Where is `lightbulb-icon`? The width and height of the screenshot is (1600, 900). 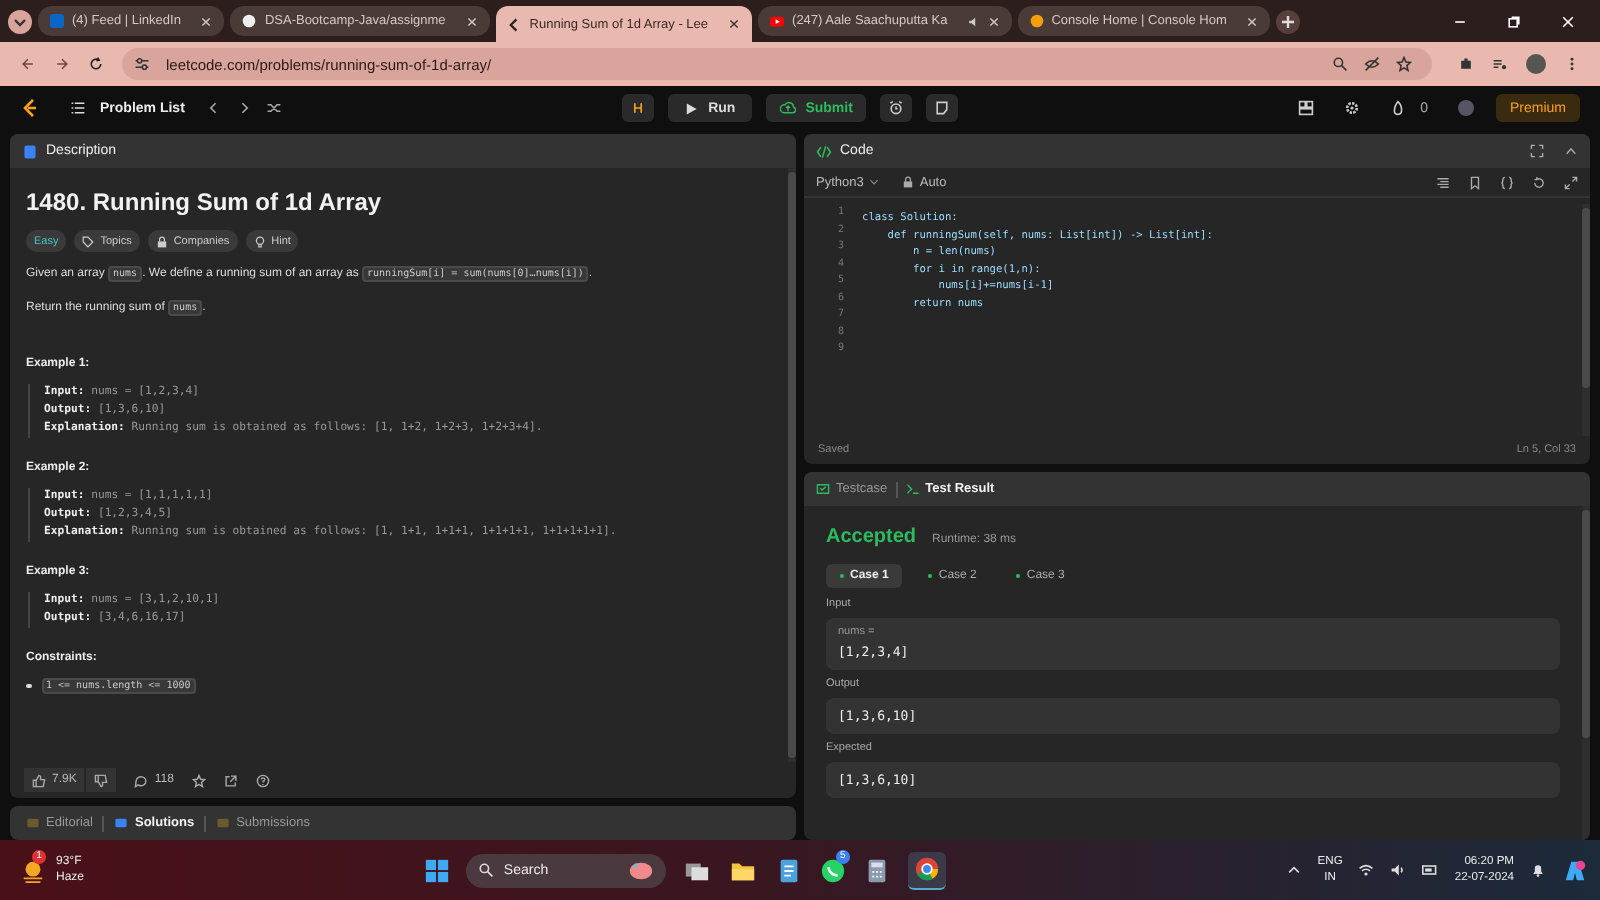 lightbulb-icon is located at coordinates (259, 241).